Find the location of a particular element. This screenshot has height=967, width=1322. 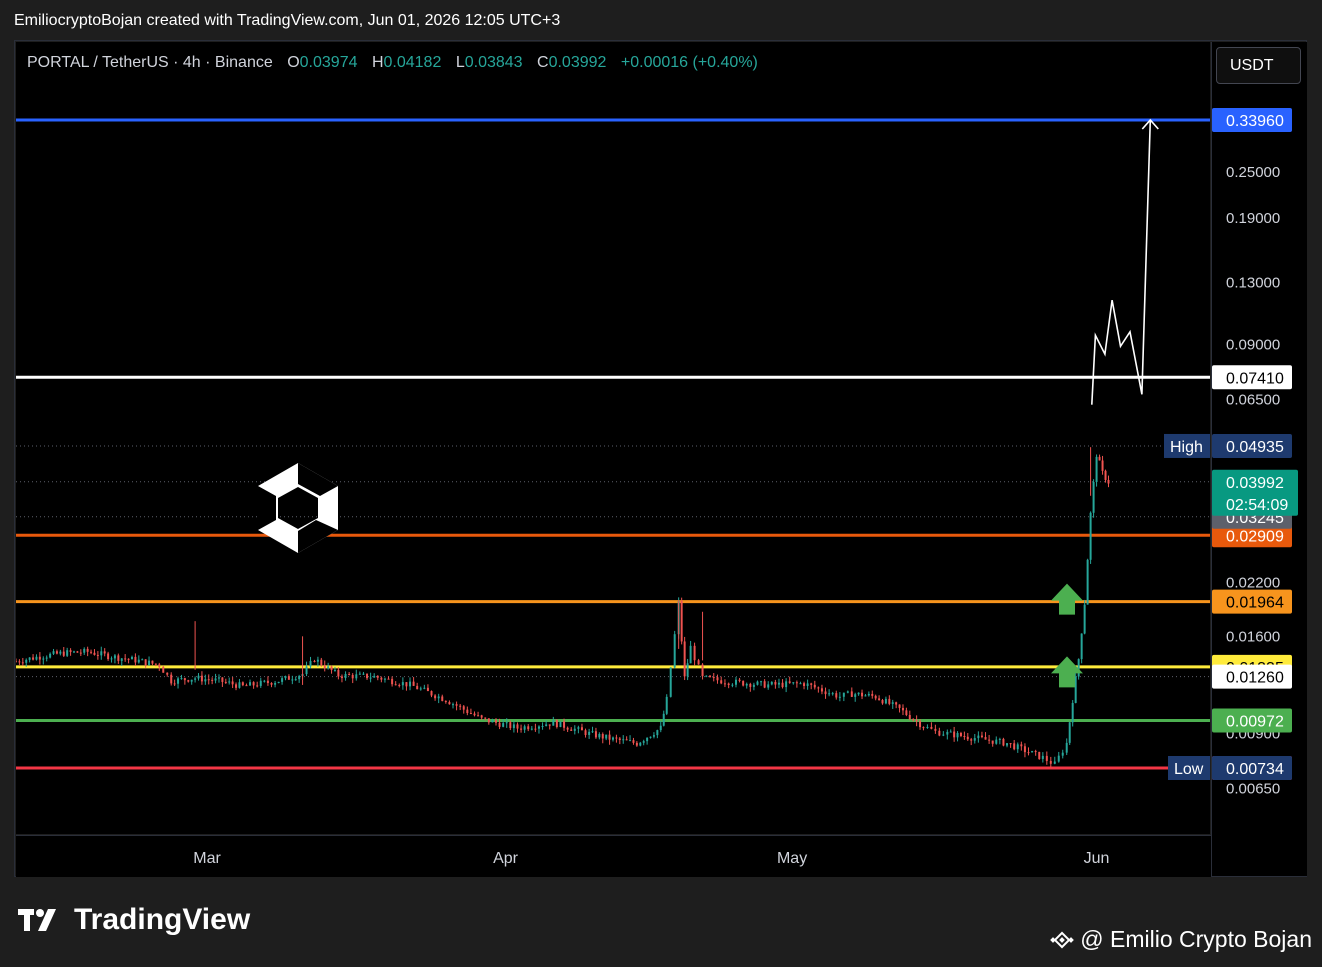

portal-logo-icon is located at coordinates (298, 508).